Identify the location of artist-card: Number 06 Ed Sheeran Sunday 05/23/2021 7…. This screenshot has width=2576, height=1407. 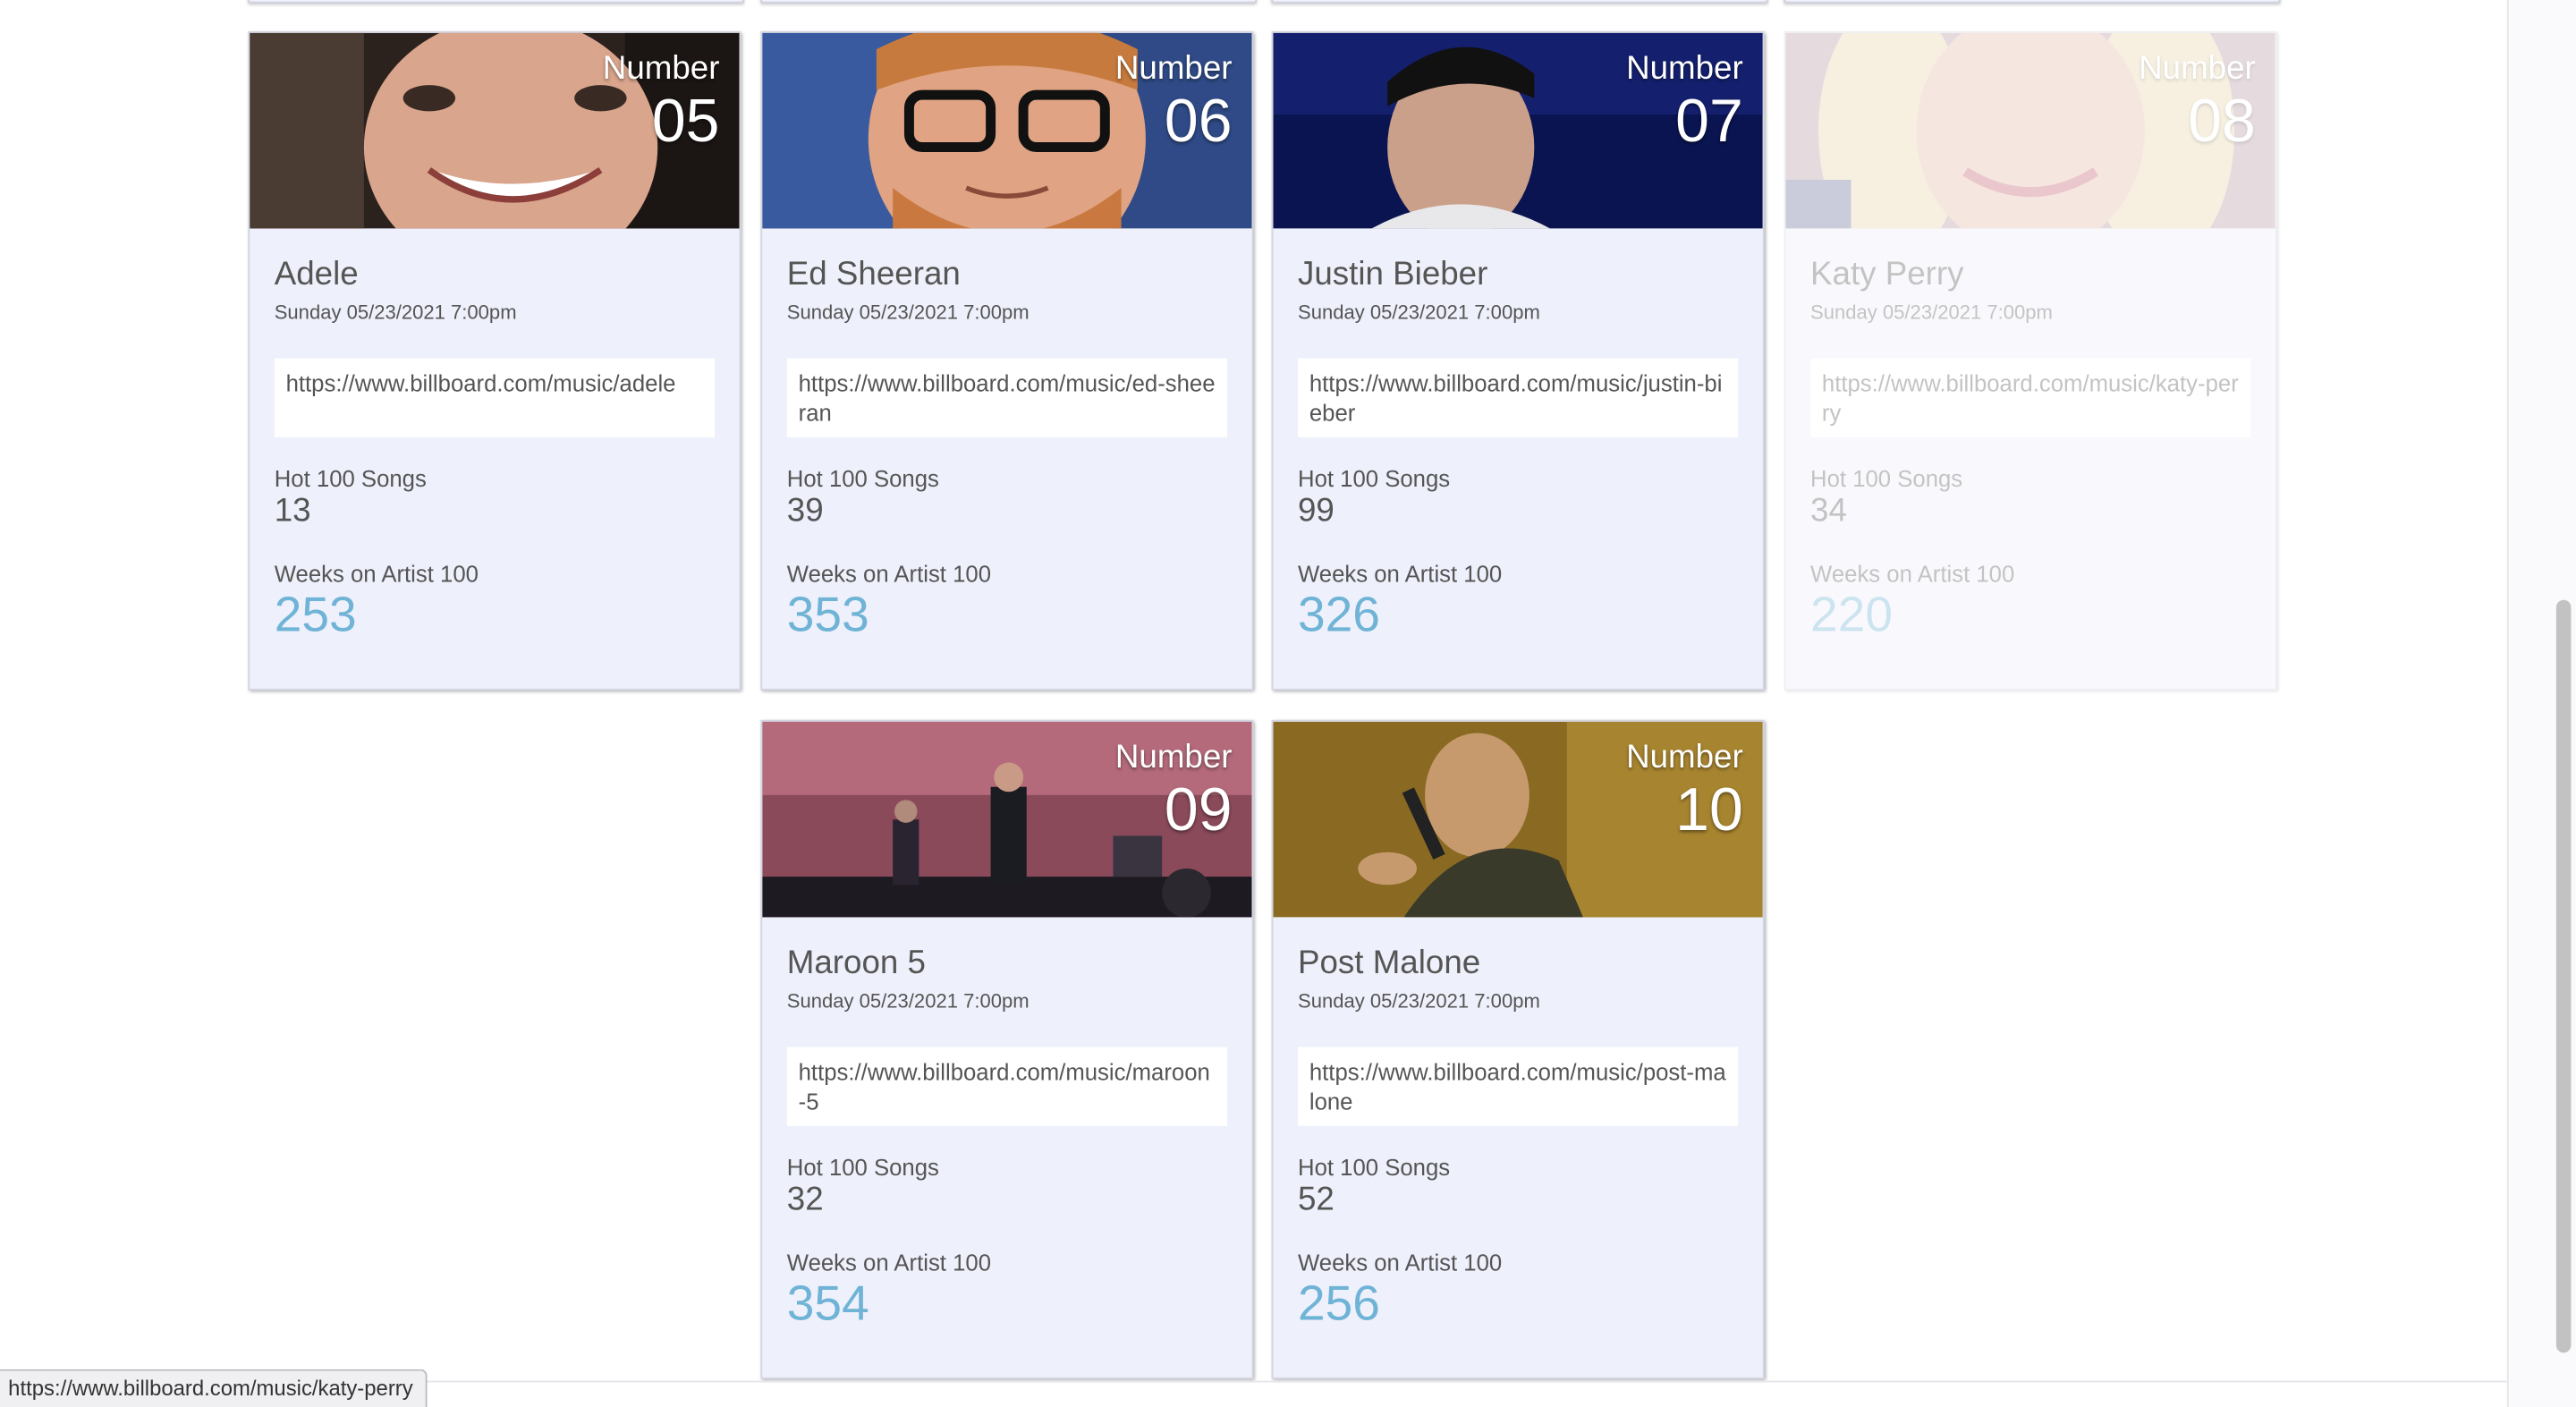
(1007, 360).